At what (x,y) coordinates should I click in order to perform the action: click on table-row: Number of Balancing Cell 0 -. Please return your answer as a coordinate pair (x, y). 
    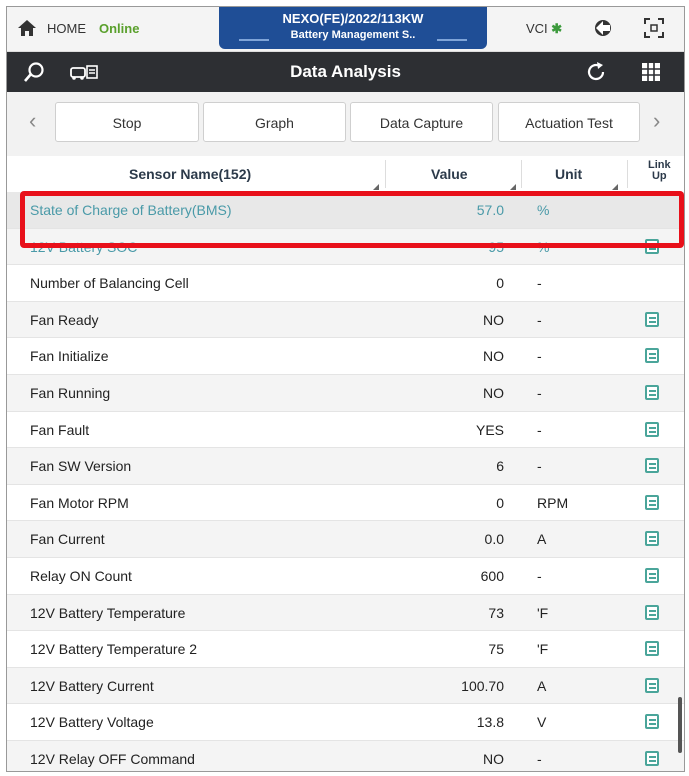
    Looking at the image, I should click on (345, 283).